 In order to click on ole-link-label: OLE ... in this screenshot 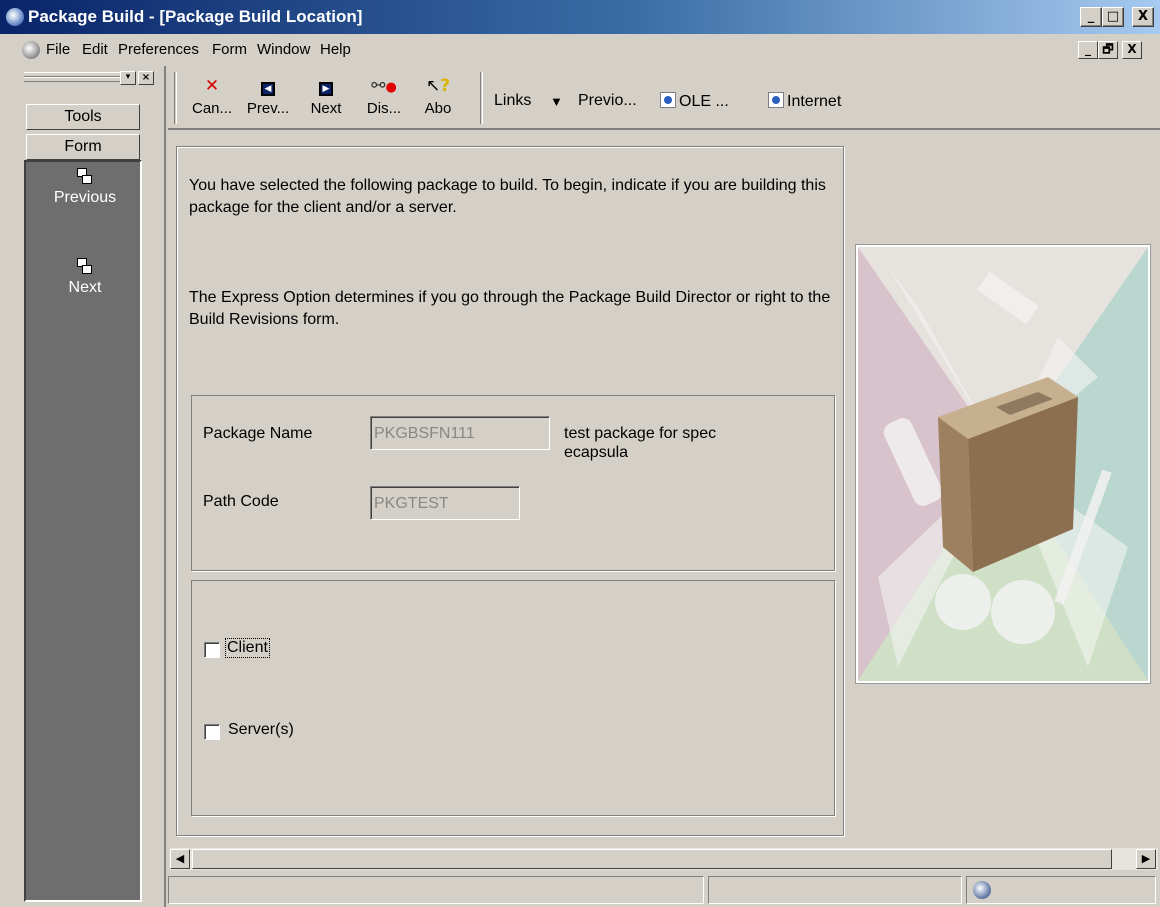, I will do `click(704, 101)`.